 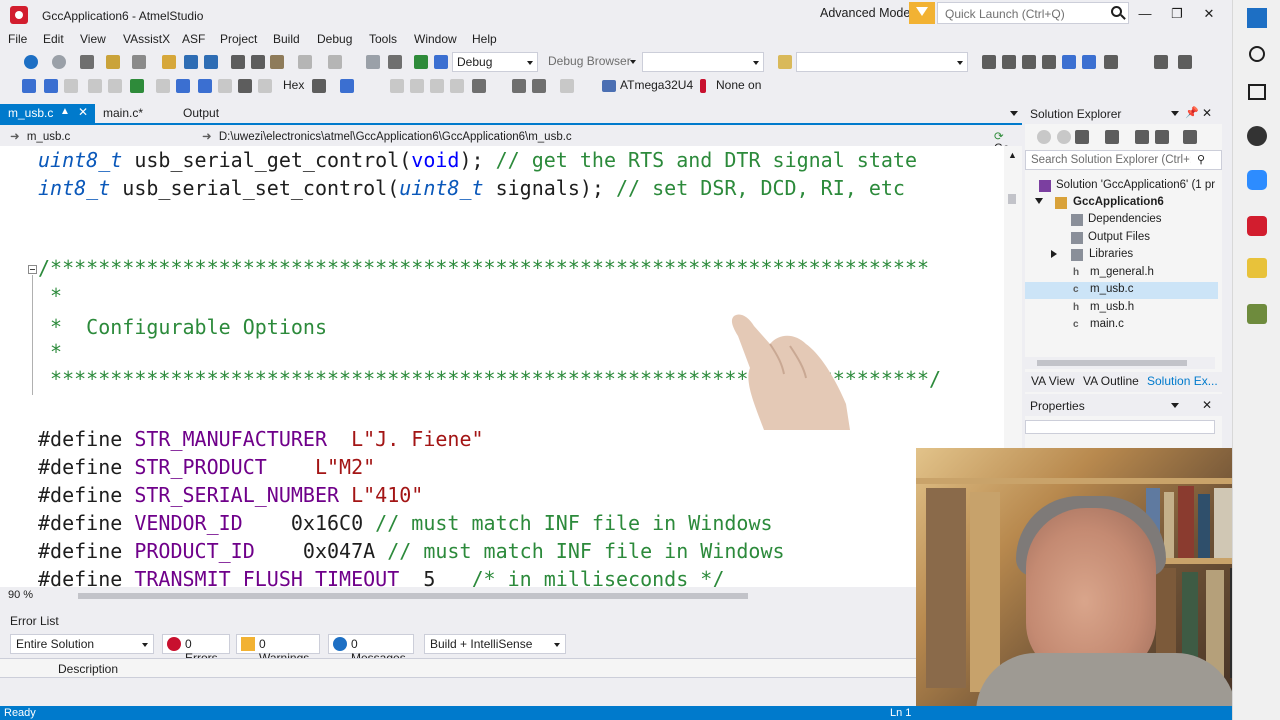 What do you see at coordinates (1112, 137) in the screenshot?
I see `sync-icon` at bounding box center [1112, 137].